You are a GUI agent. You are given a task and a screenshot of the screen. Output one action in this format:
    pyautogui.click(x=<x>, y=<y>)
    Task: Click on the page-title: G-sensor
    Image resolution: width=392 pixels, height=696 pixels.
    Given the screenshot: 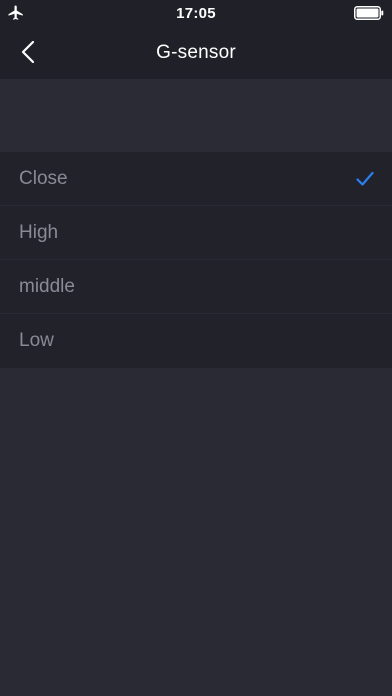 What is the action you would take?
    pyautogui.click(x=196, y=52)
    